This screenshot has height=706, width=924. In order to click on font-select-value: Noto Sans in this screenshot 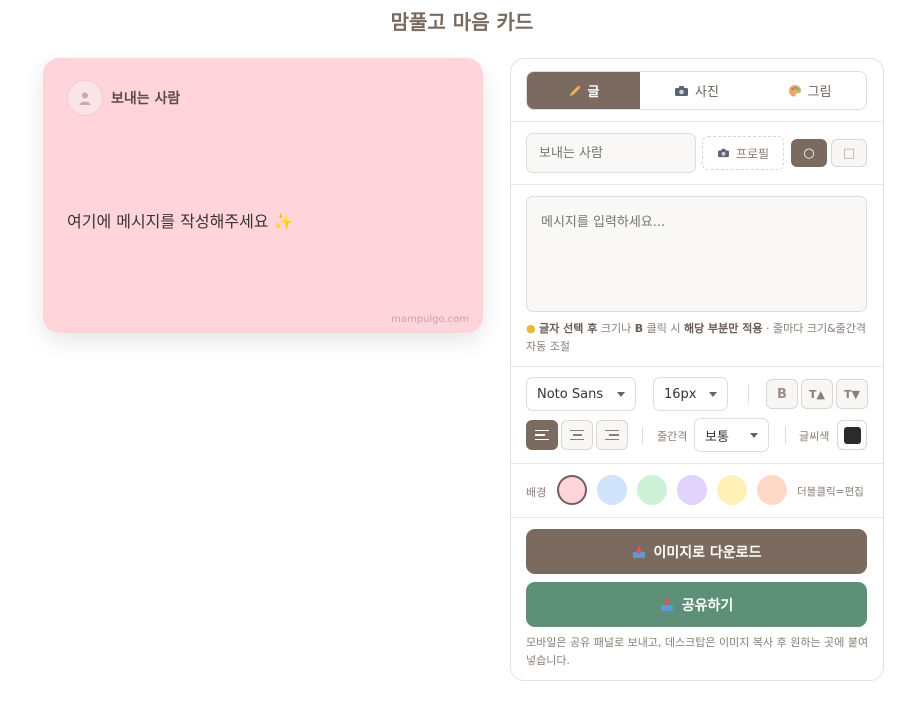, I will do `click(570, 394)`.